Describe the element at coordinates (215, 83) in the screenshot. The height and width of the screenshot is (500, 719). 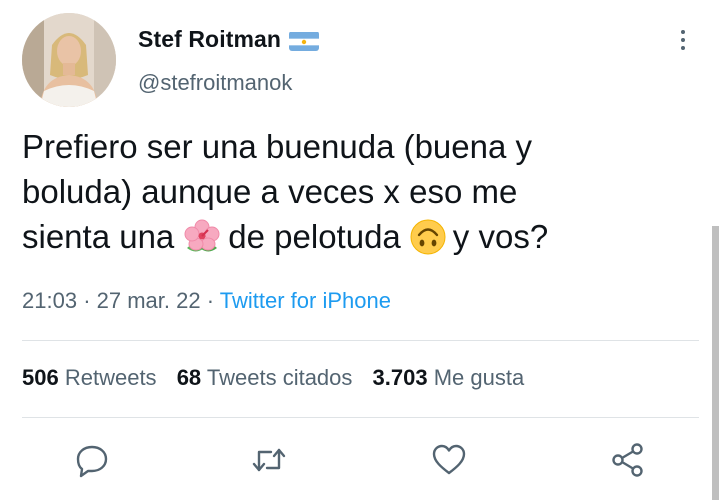
I see `author-handle: @stefroitmanok` at that location.